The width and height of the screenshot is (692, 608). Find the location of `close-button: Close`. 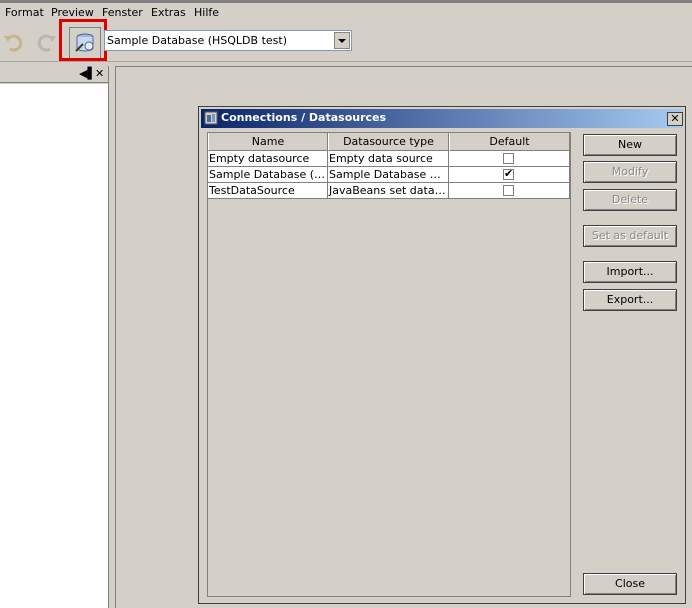

close-button: Close is located at coordinates (630, 584).